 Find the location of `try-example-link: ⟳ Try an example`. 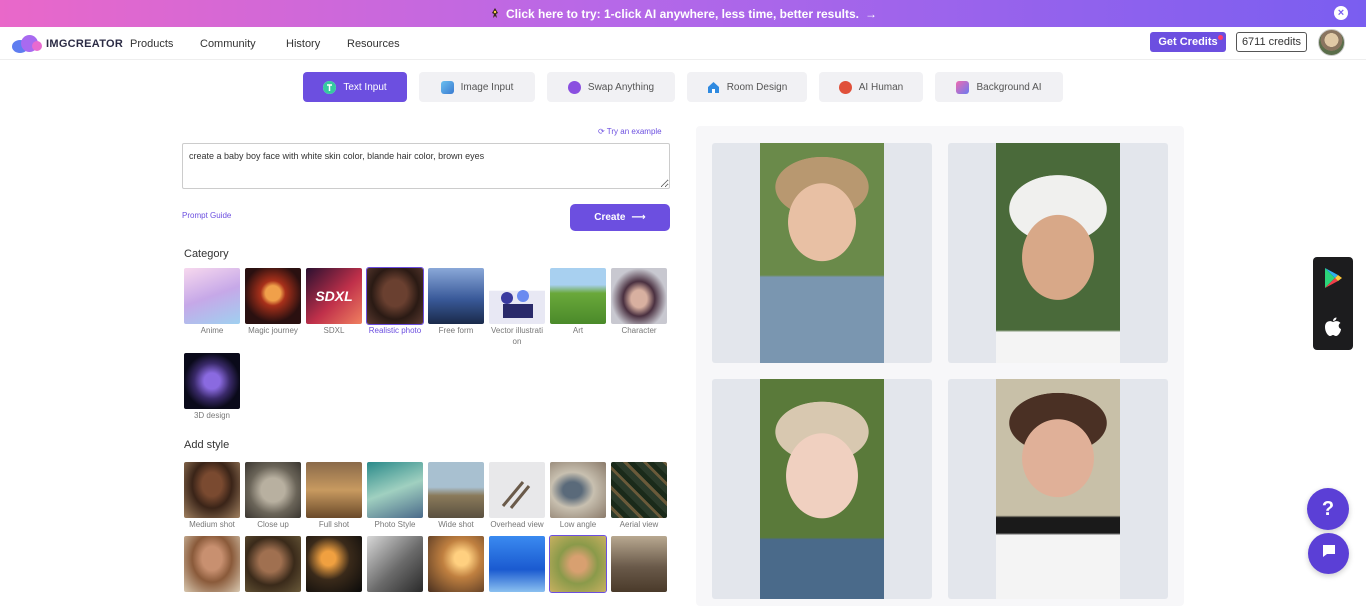

try-example-link: ⟳ Try an example is located at coordinates (630, 131).